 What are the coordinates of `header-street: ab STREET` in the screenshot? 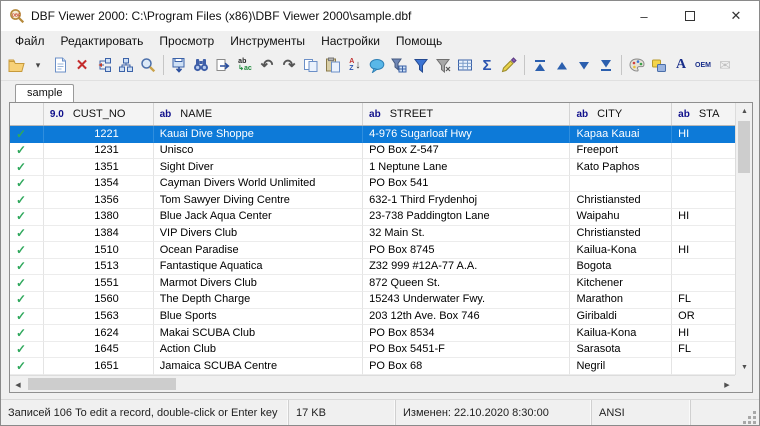 It's located at (467, 114).